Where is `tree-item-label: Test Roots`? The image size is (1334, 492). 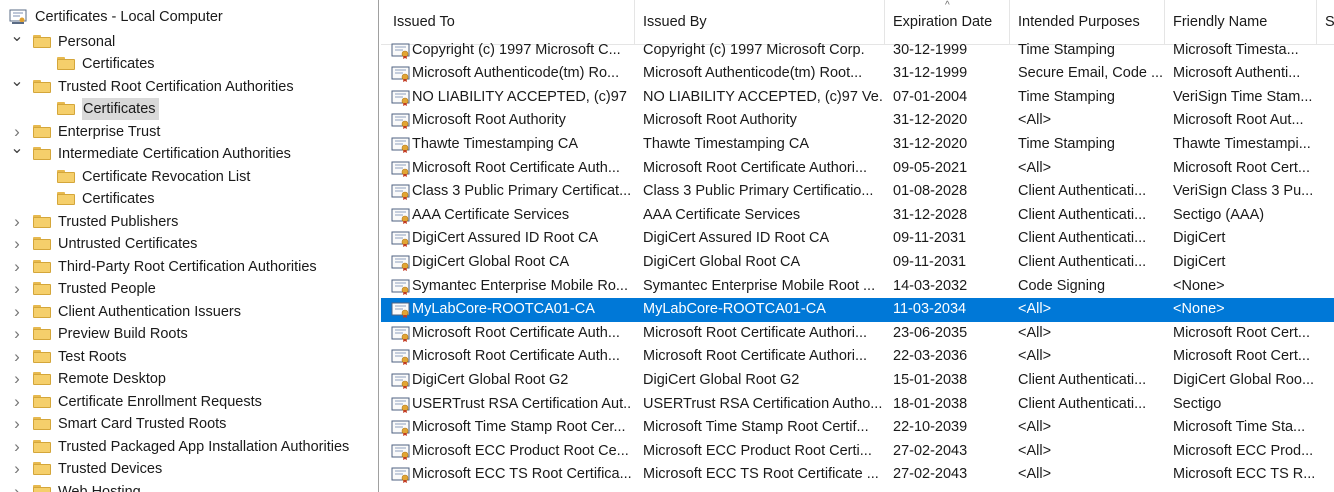 tree-item-label: Test Roots is located at coordinates (92, 356).